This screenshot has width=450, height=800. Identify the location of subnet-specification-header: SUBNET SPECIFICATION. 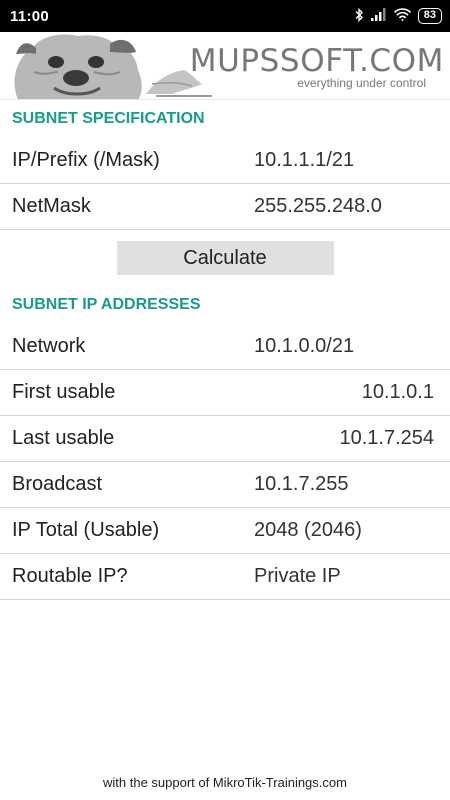
(225, 119).